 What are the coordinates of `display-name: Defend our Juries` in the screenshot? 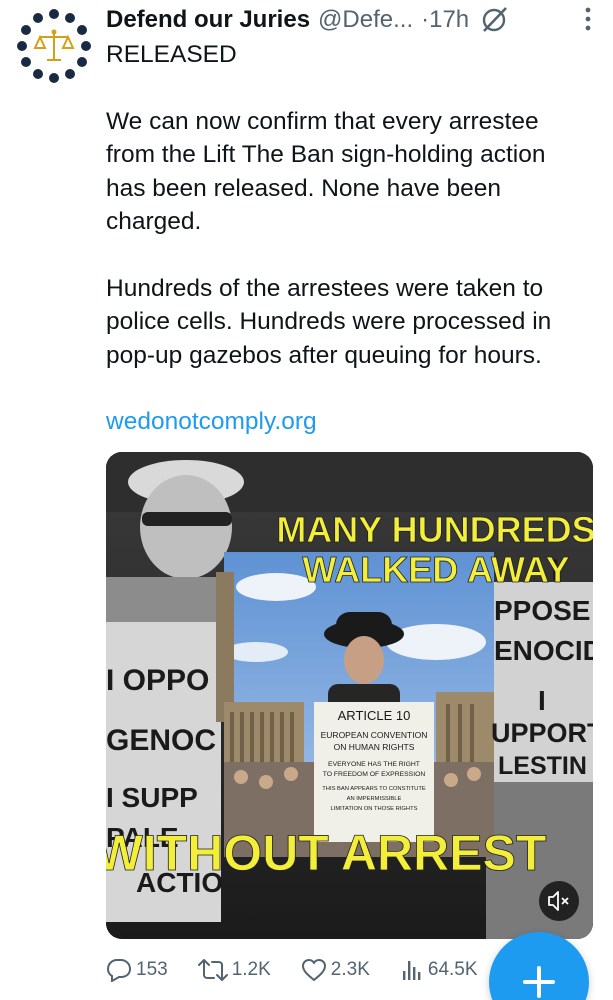 It's located at (208, 20).